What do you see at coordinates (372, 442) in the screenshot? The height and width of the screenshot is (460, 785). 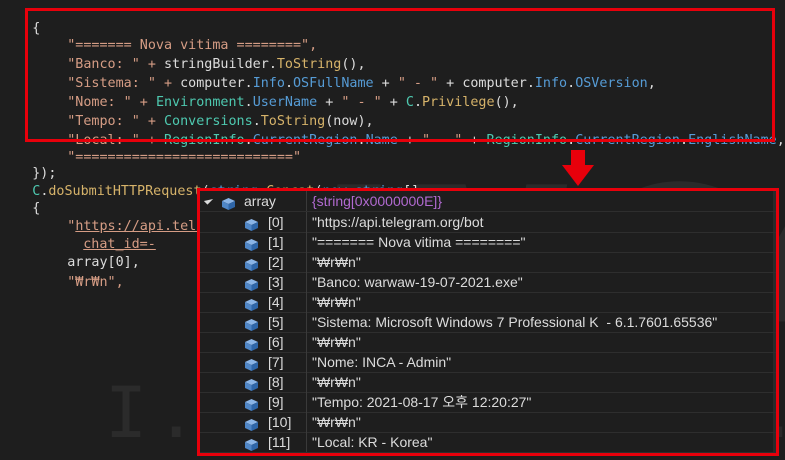 I see `watch-item-value: "Local: KR - Korea"` at bounding box center [372, 442].